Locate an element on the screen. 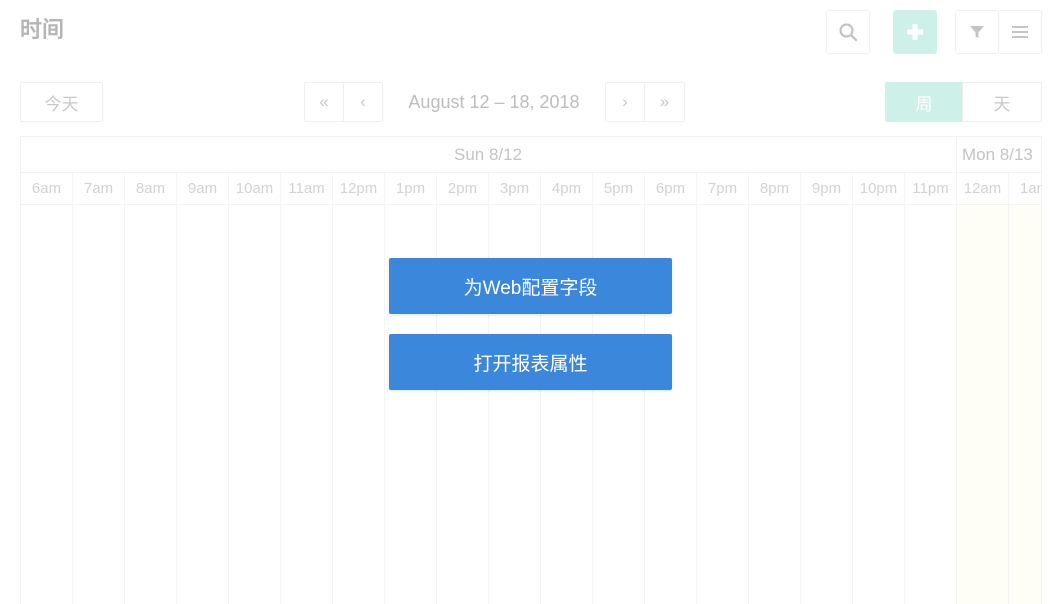 The image size is (1055, 604). prev-prev-button: « is located at coordinates (324, 102).